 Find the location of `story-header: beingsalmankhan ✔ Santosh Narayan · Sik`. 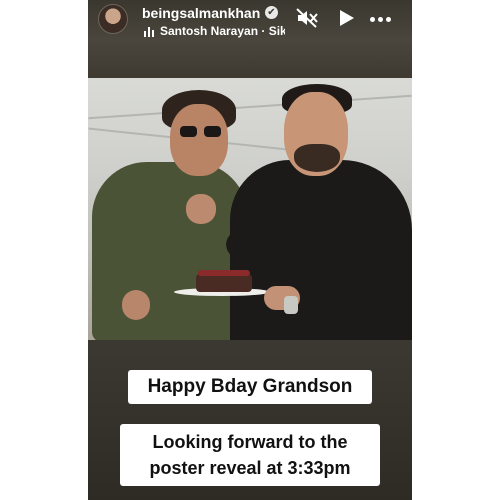

story-header: beingsalmankhan ✔ Santosh Narayan · Sik is located at coordinates (250, 30).